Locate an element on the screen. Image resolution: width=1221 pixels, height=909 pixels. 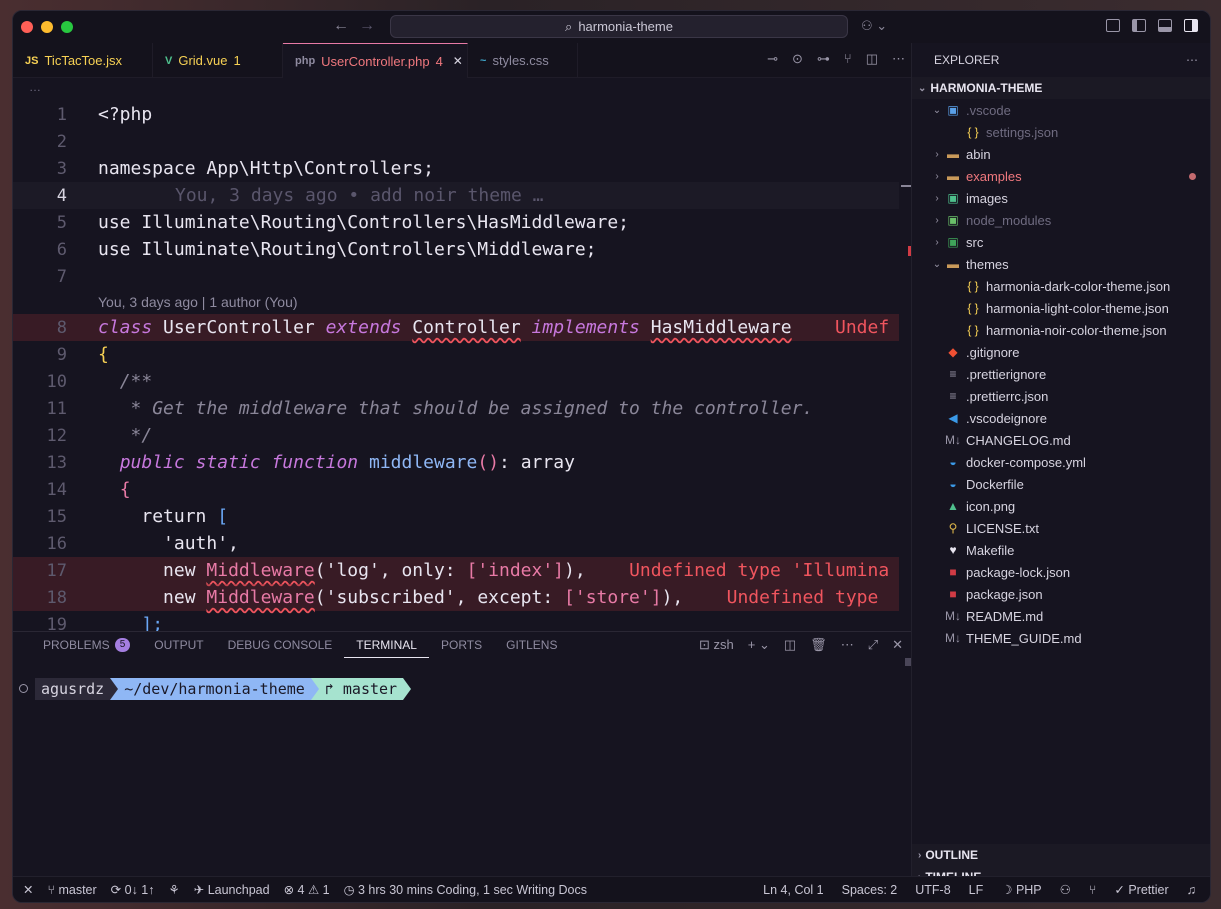
copilot-status-icon: ⚇ is located at coordinates (1065, 889).